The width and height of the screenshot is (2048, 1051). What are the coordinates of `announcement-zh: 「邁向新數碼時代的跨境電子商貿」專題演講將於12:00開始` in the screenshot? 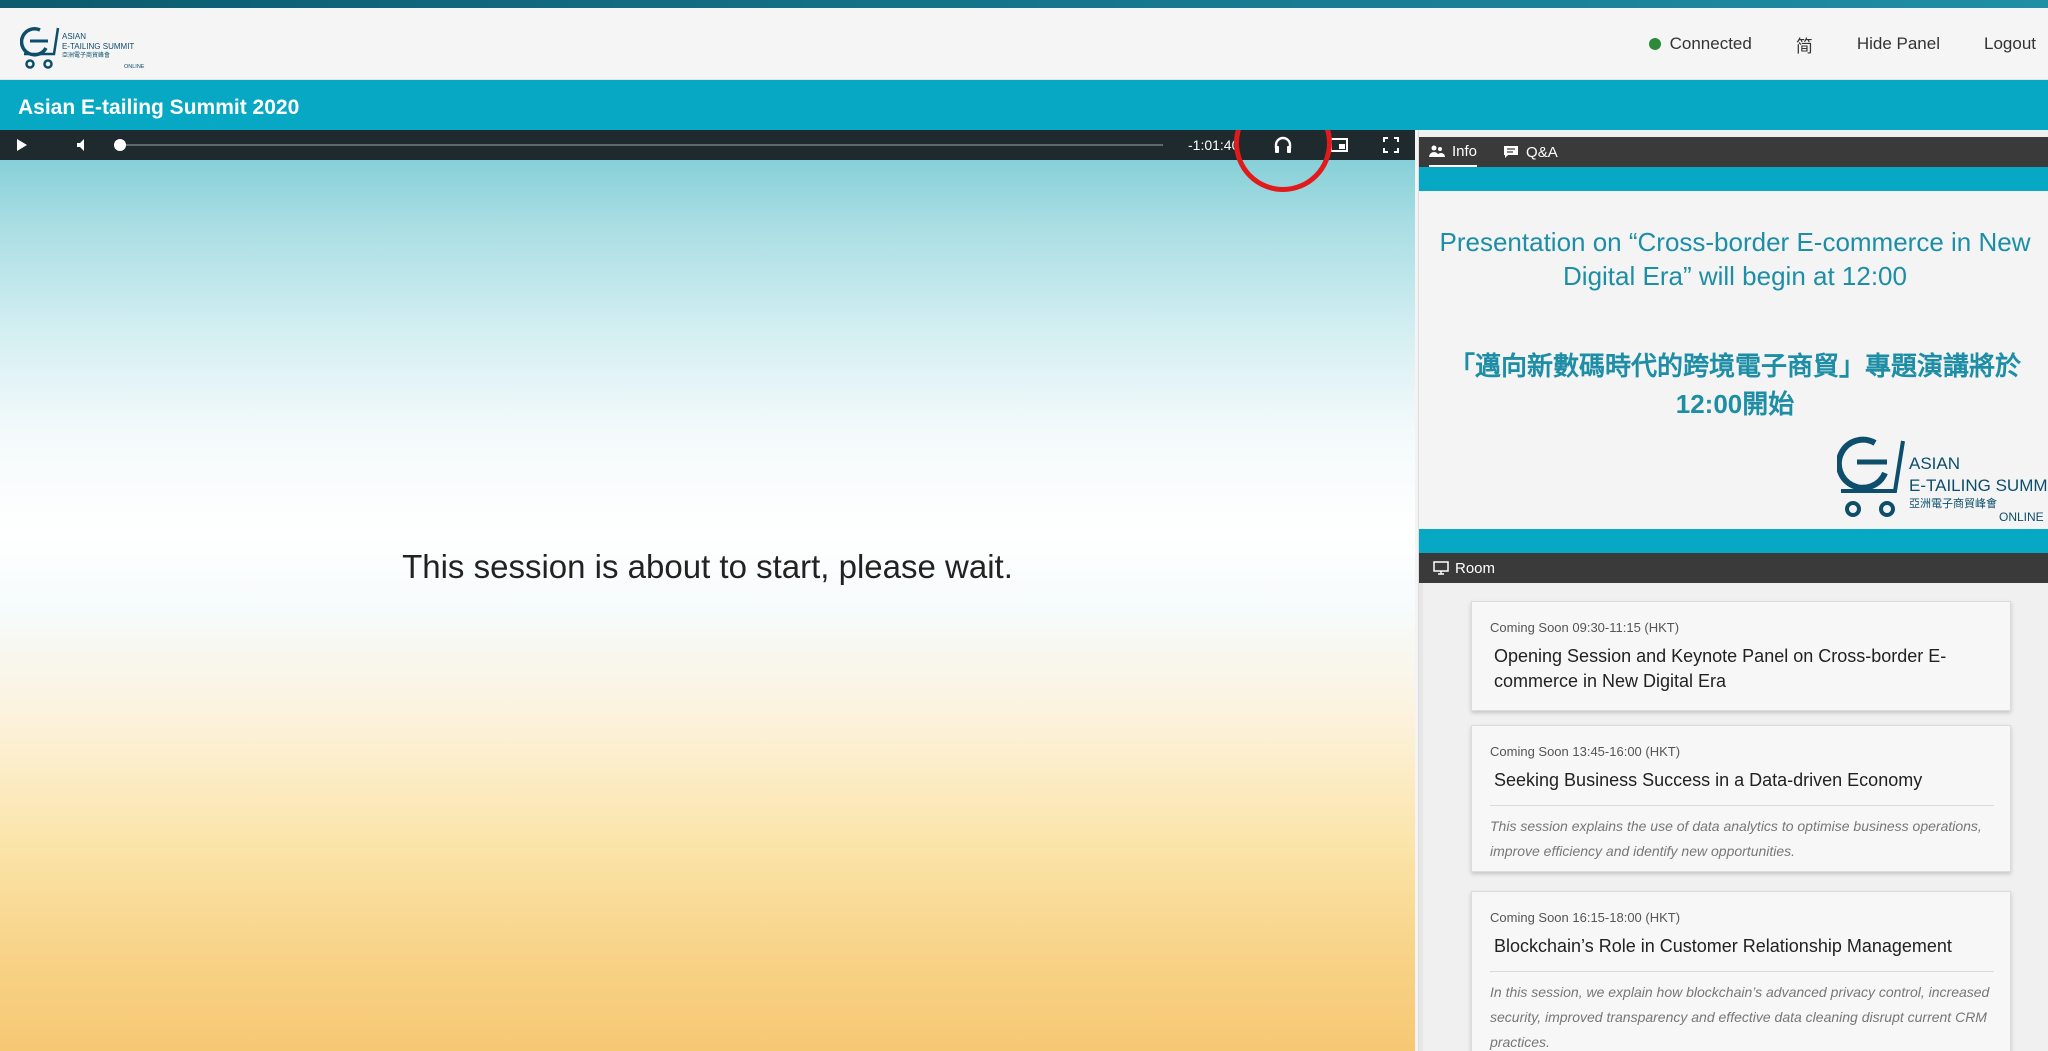 It's located at (1734, 385).